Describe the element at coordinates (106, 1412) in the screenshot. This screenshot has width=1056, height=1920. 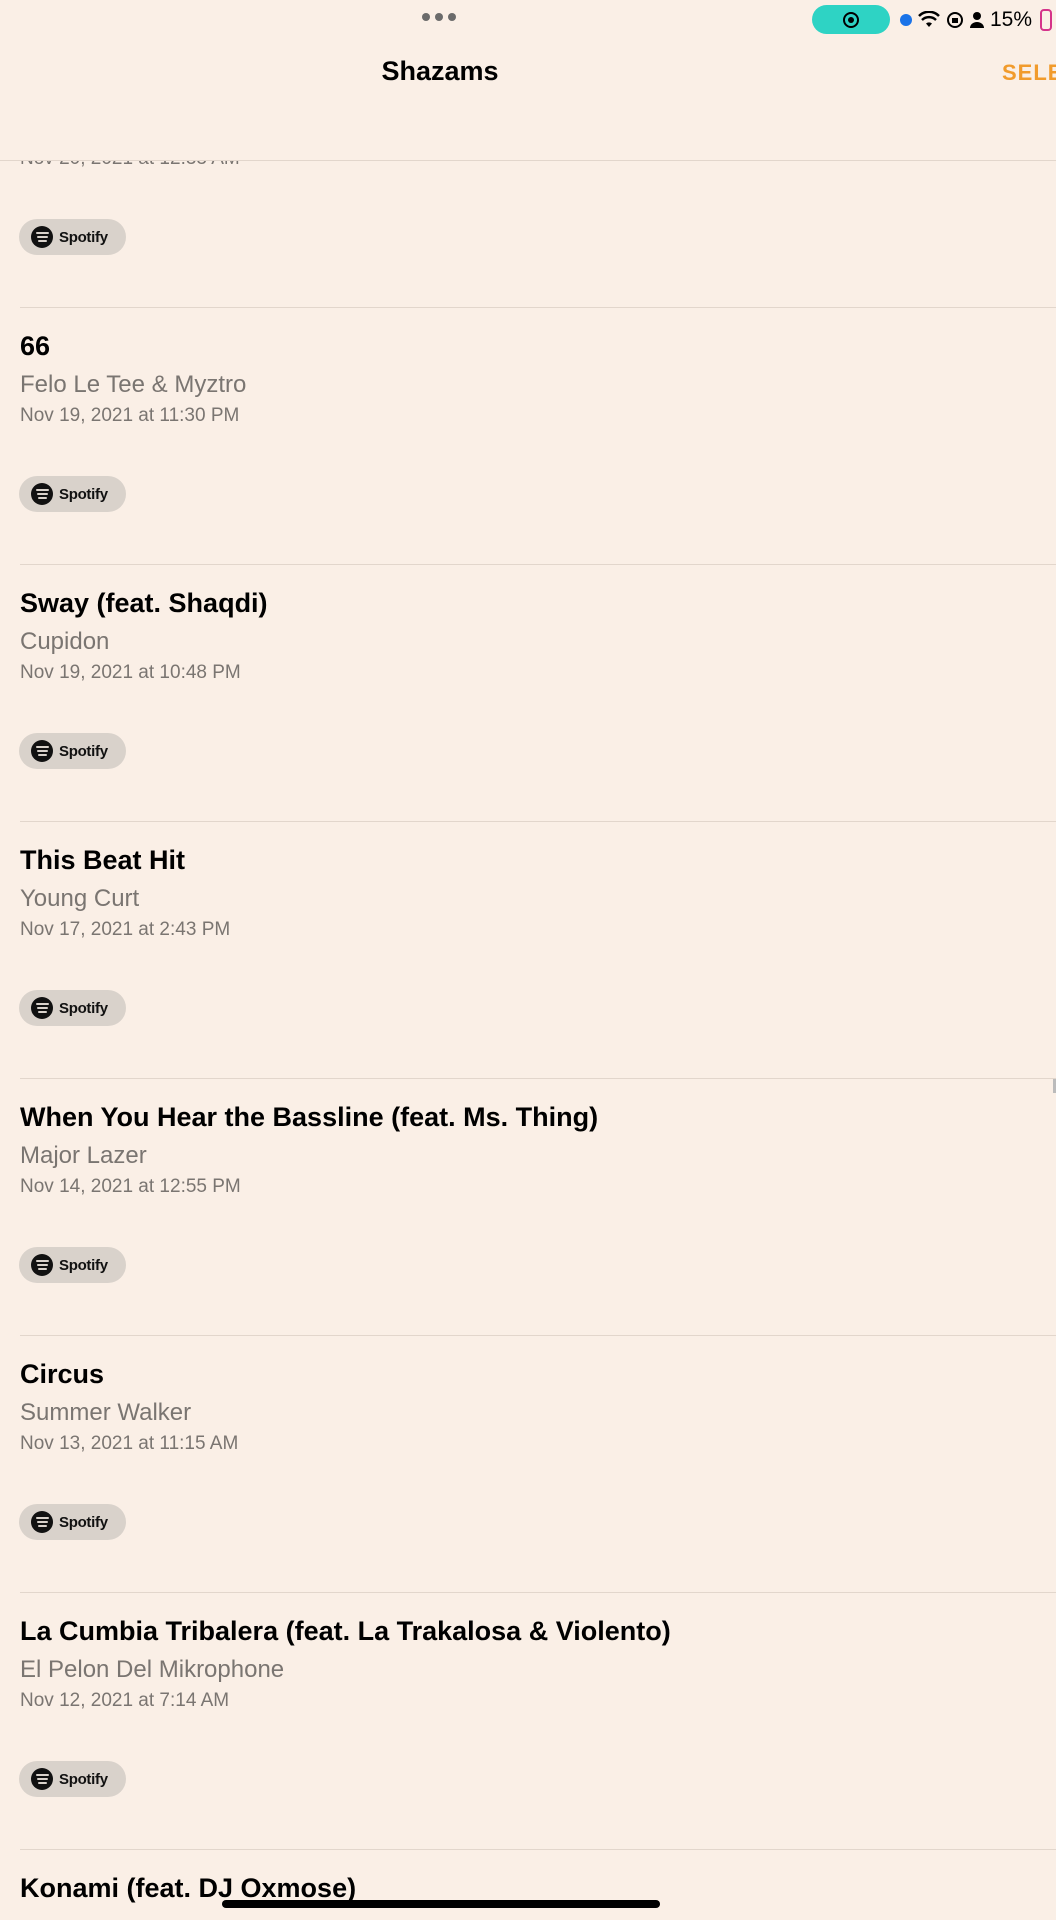
I see `song-artist: Summer Walker` at that location.